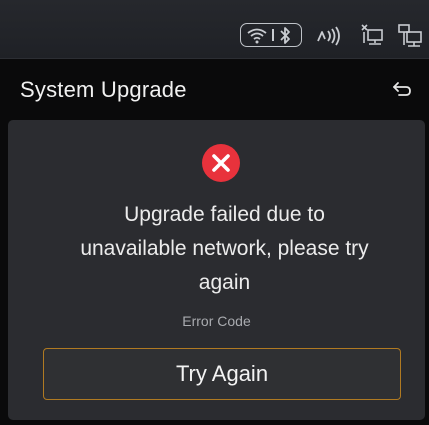 The image size is (429, 425). Describe the element at coordinates (273, 35) in the screenshot. I see `pill-divider` at that location.